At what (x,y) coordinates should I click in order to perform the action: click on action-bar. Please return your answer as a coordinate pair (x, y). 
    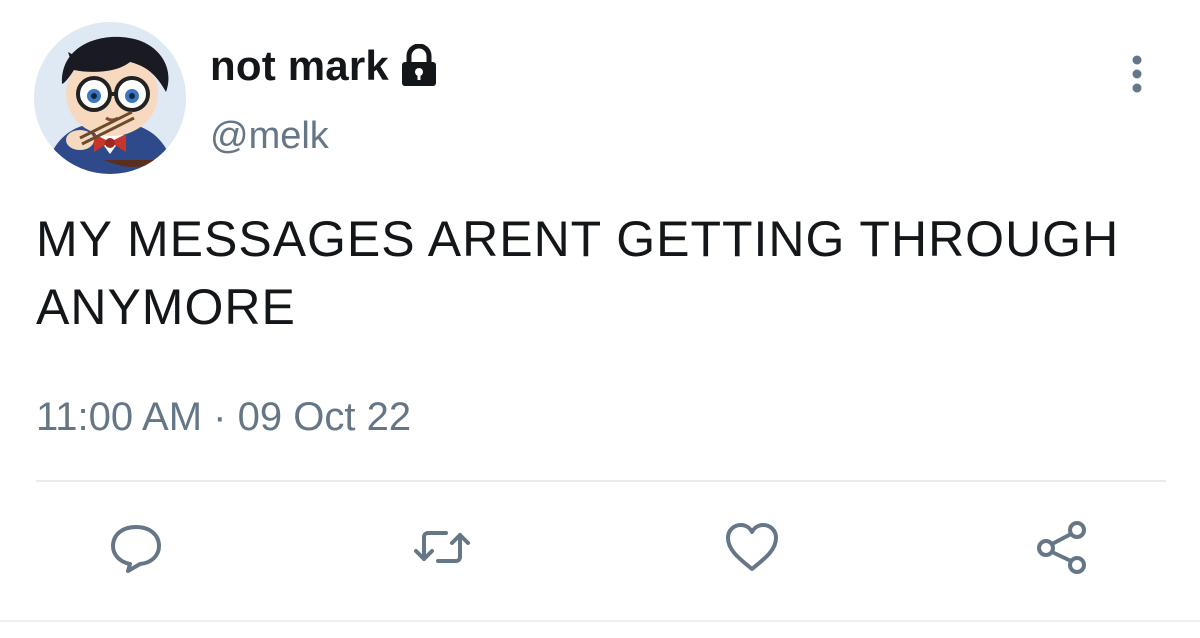
    Looking at the image, I should click on (600, 550).